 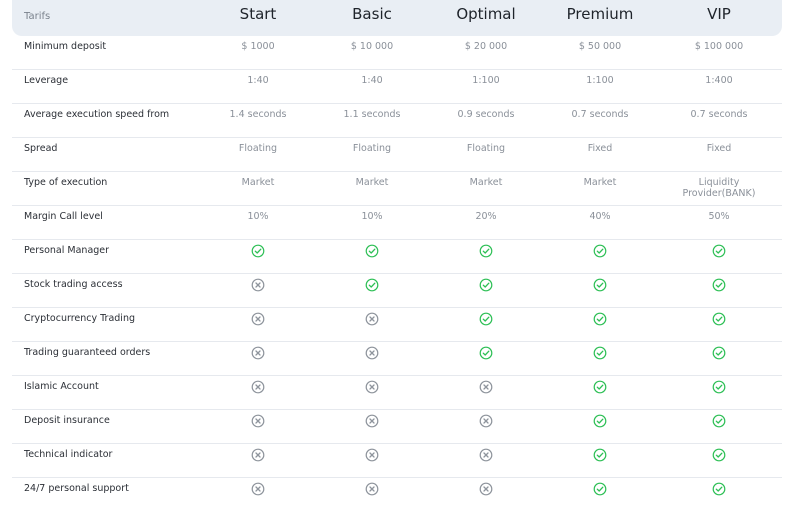 I want to click on row-label: Stock trading access, so click(x=73, y=284).